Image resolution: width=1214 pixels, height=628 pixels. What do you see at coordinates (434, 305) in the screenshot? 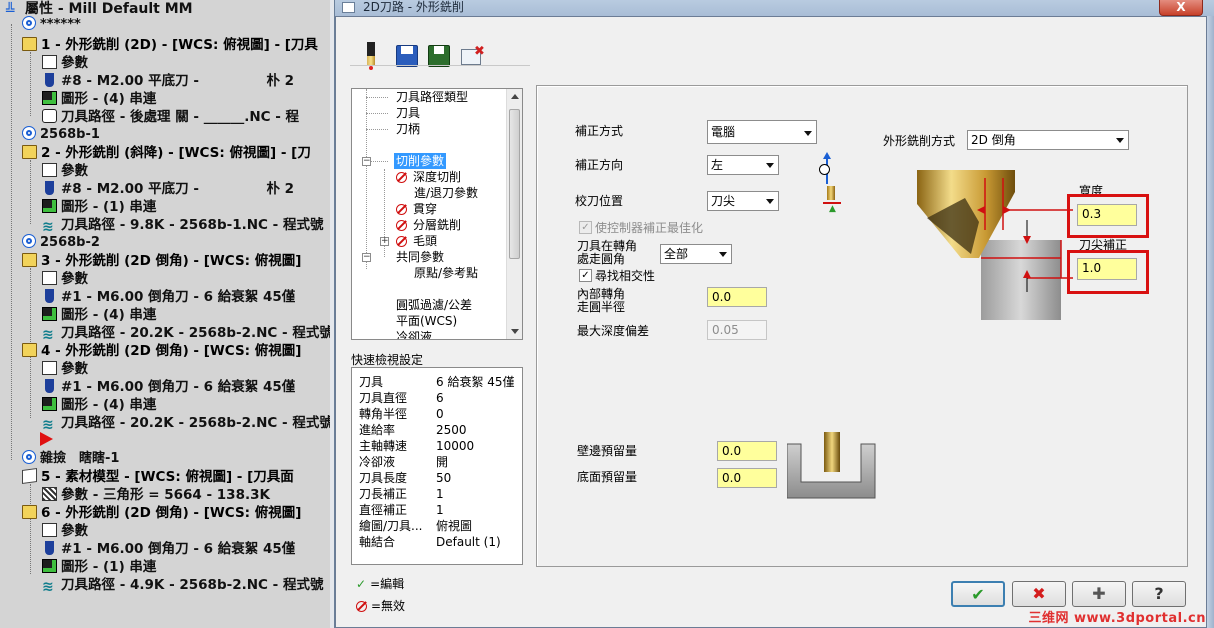
I see `tree-item-arc-filter: 圓弧過濾/公差` at bounding box center [434, 305].